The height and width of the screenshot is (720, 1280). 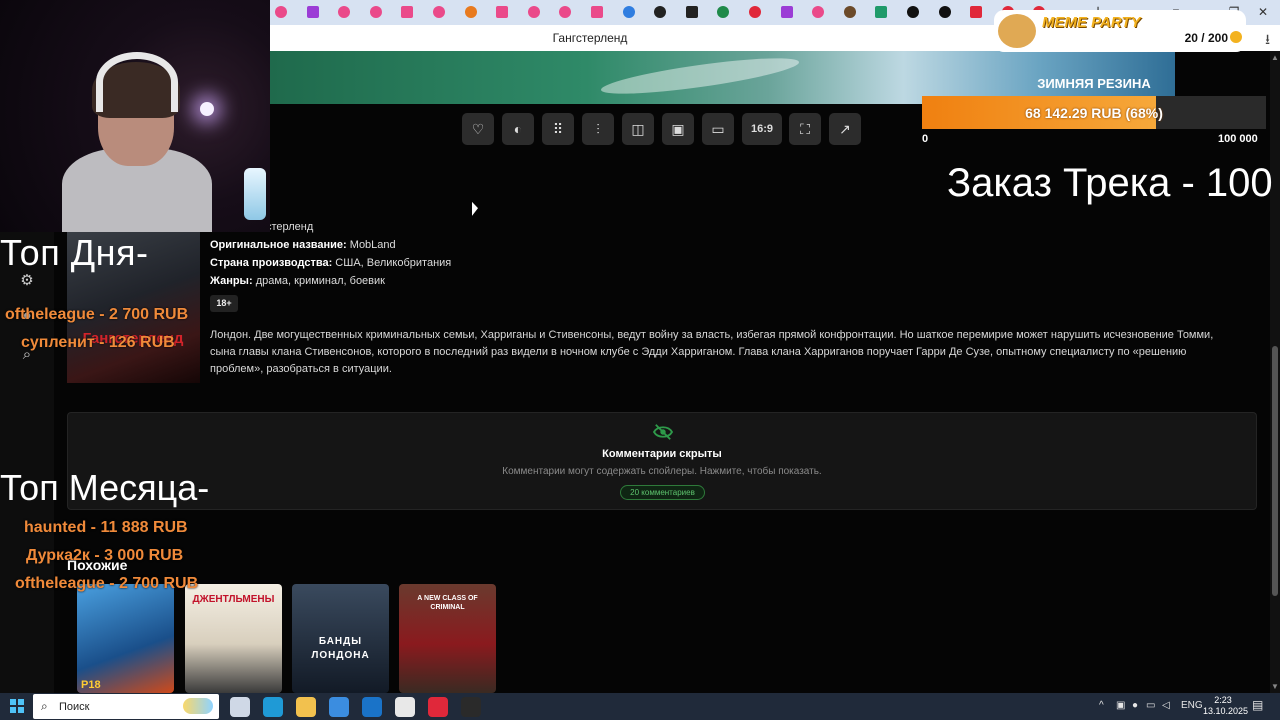 What do you see at coordinates (281, 12) in the screenshot?
I see `favicon-1-icon` at bounding box center [281, 12].